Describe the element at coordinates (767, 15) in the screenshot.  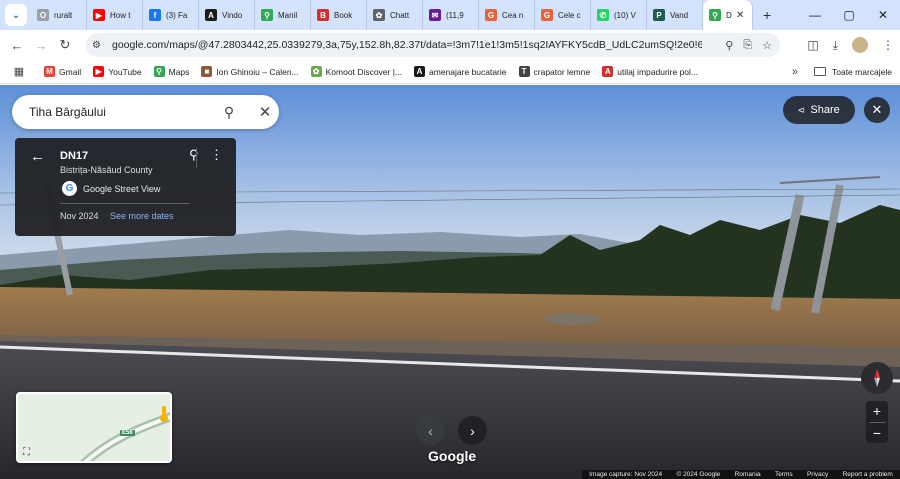
I see `new-tab-button: +` at that location.